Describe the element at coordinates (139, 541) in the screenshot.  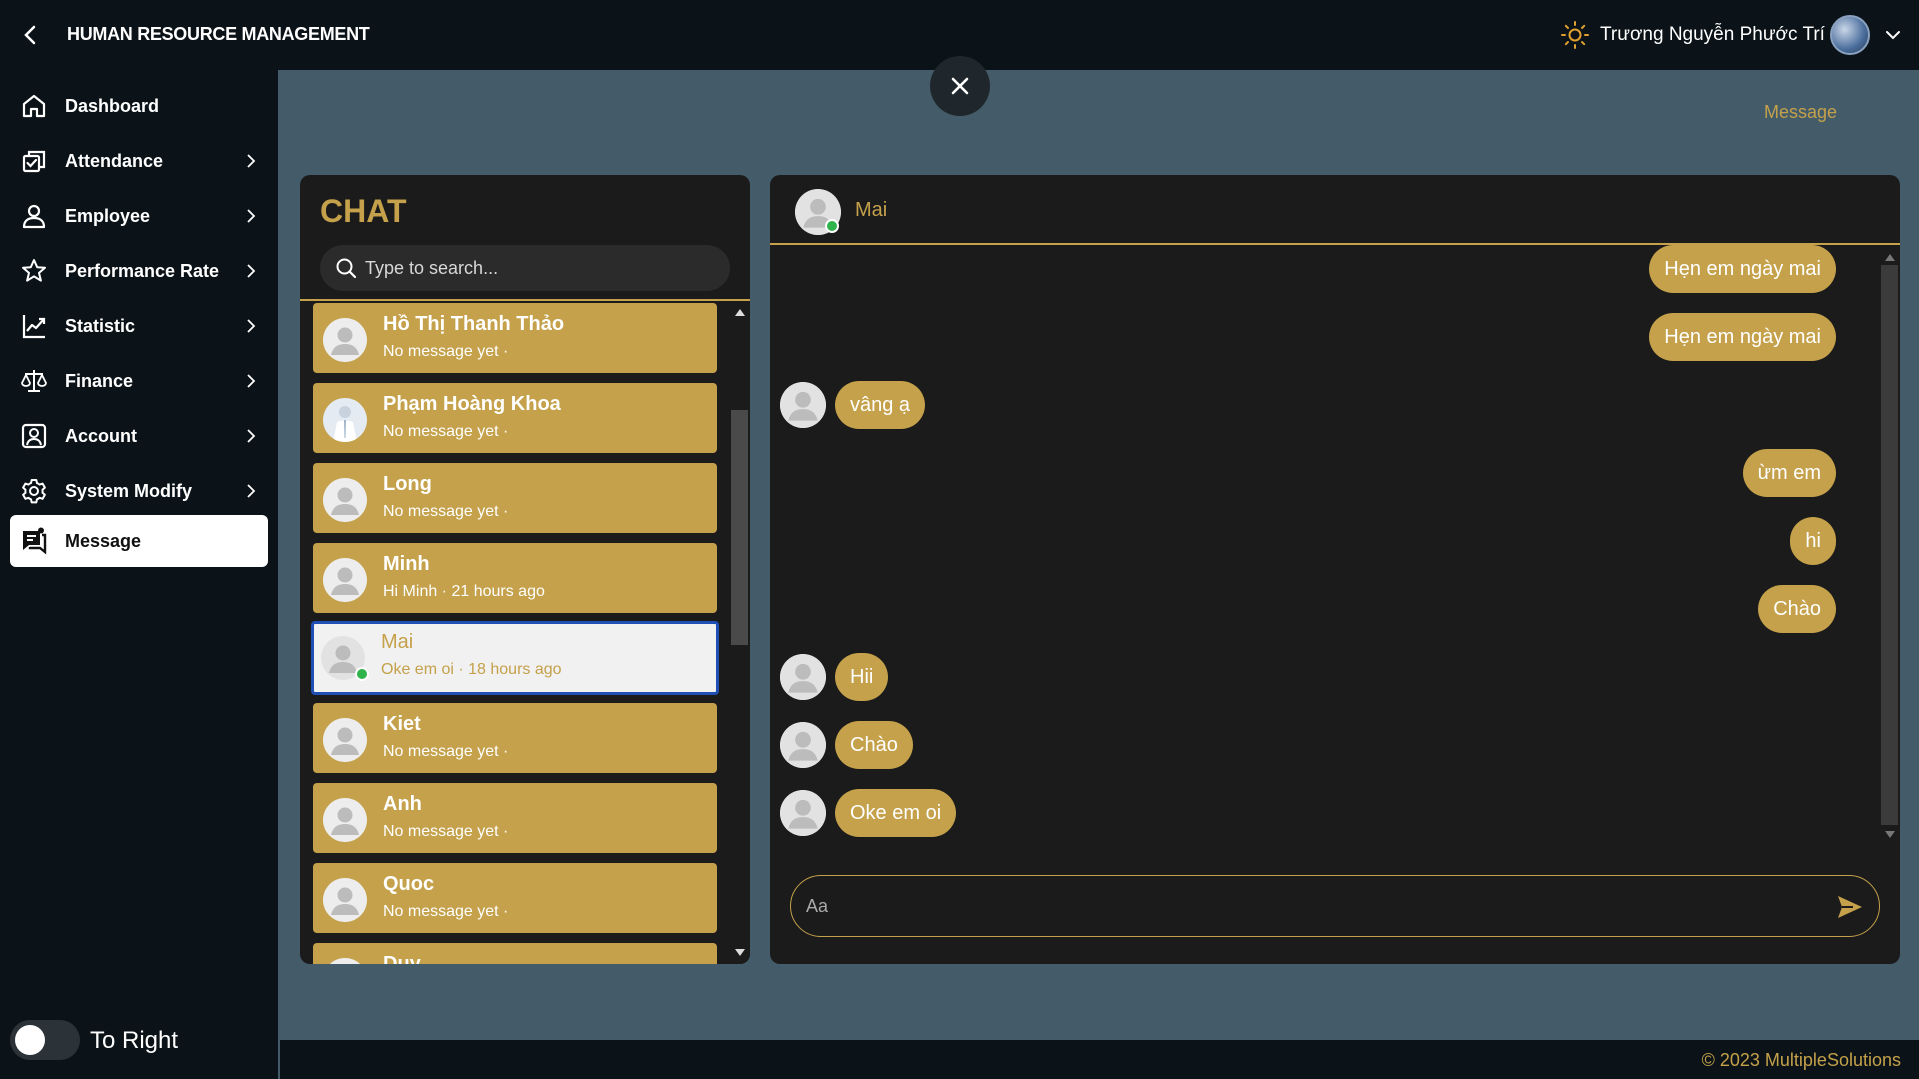
I see `sidebar-item-message: Message` at that location.